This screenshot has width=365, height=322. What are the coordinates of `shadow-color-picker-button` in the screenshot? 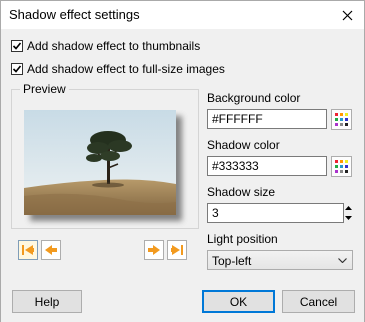 It's located at (341, 166).